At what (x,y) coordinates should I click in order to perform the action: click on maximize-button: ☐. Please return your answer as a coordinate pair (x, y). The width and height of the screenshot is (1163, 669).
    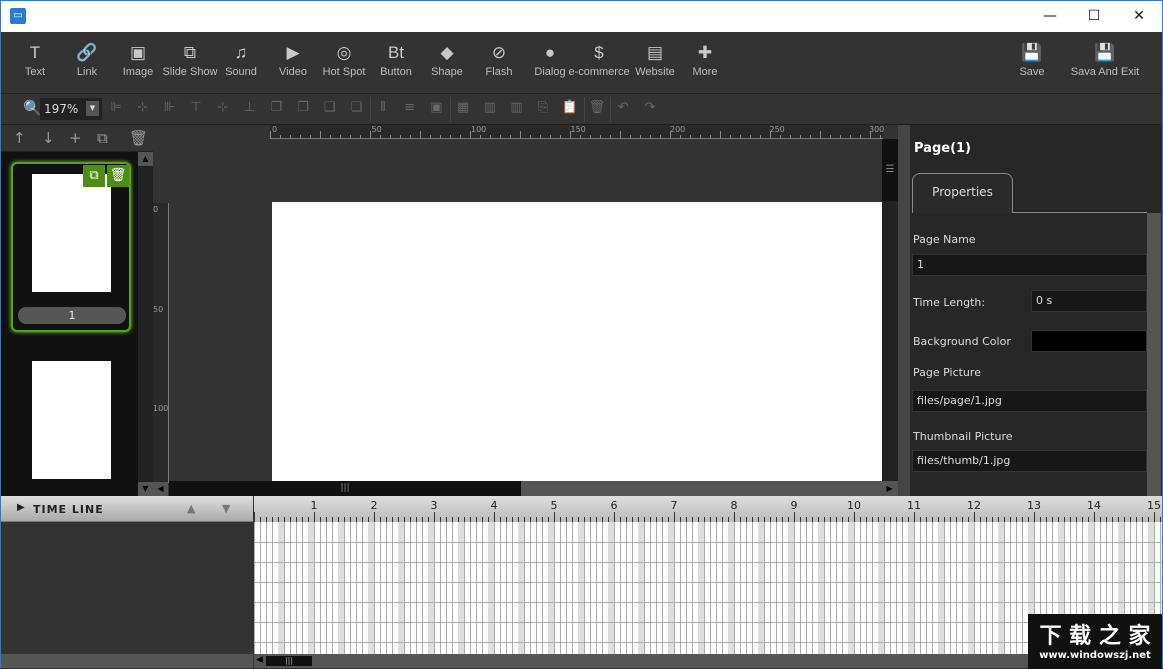
    Looking at the image, I should click on (1094, 16).